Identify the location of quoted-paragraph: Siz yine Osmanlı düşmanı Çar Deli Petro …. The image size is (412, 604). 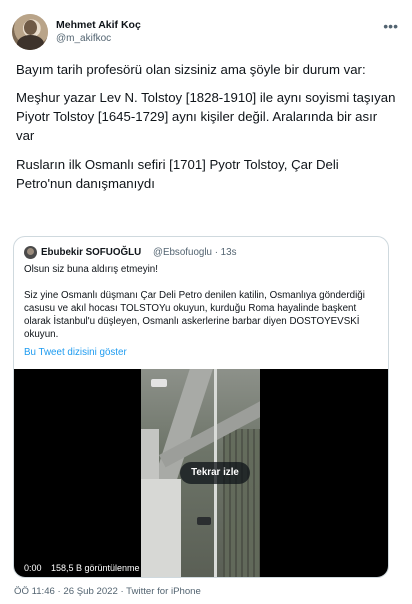
(194, 315).